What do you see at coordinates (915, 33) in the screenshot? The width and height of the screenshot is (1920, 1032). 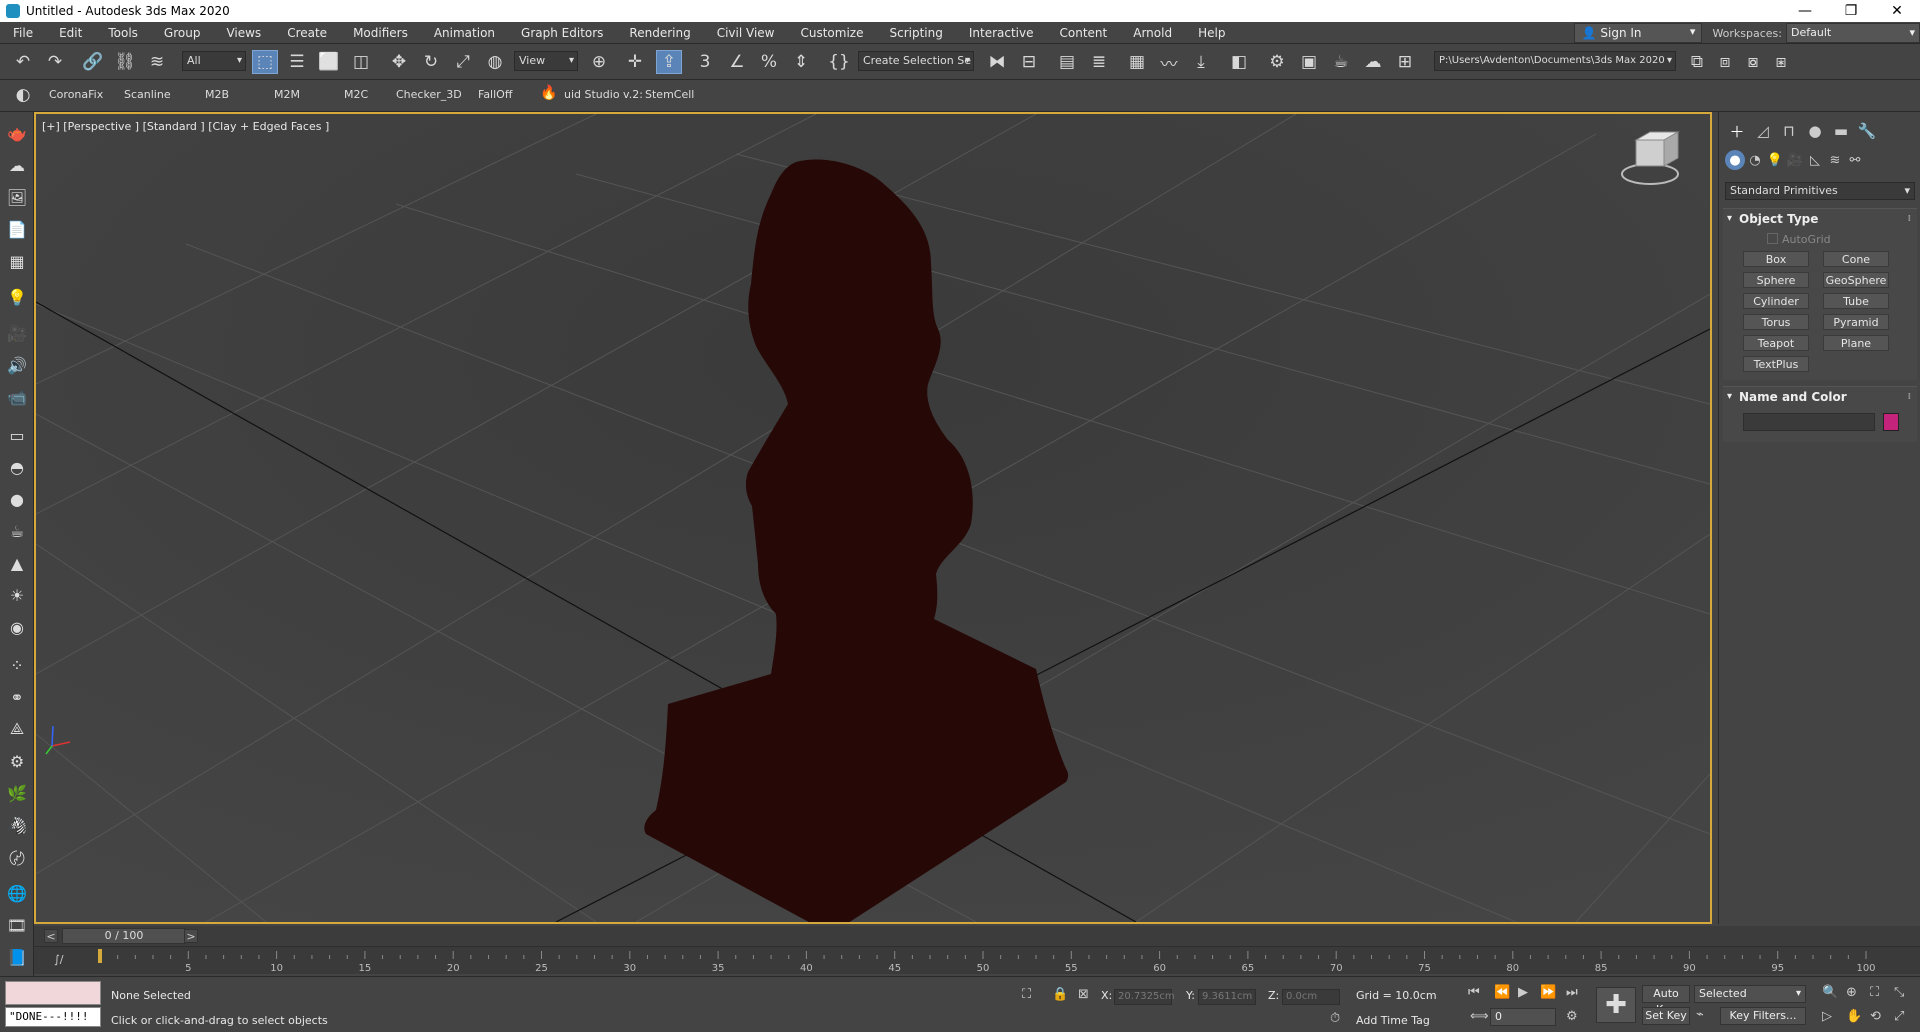 I see `menu-scripting: Scripting` at bounding box center [915, 33].